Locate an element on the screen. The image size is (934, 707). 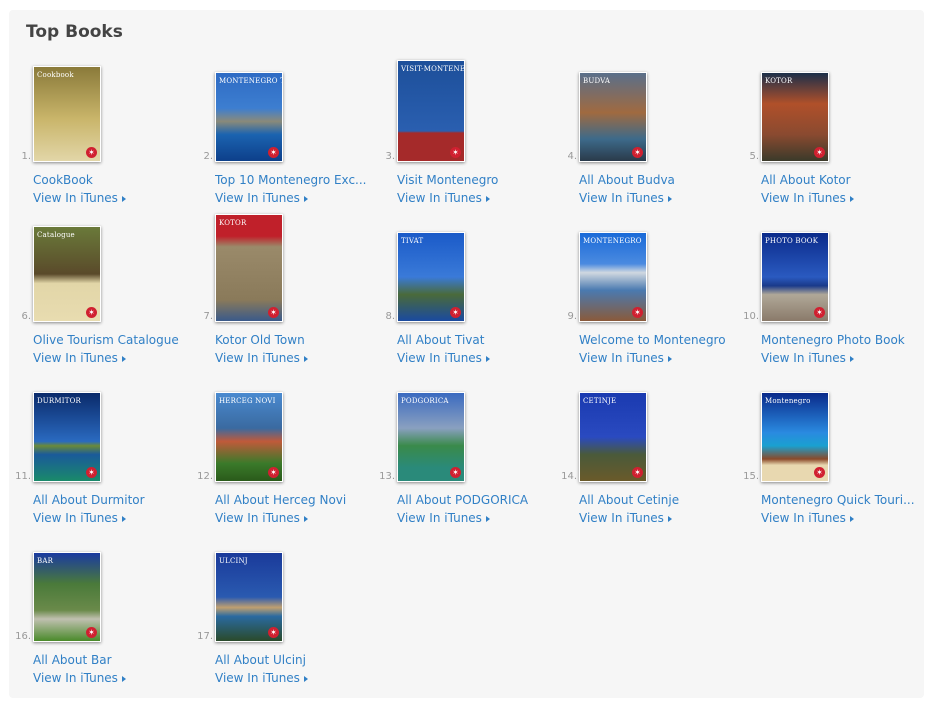
rank-number: 13. is located at coordinates (387, 476).